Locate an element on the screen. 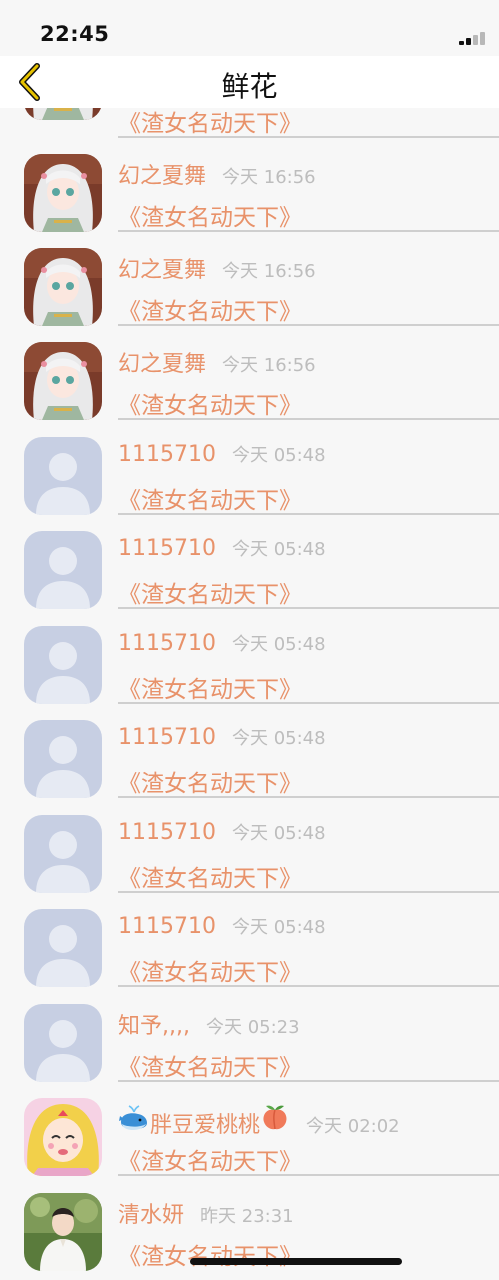  peach-icon is located at coordinates (275, 1119).